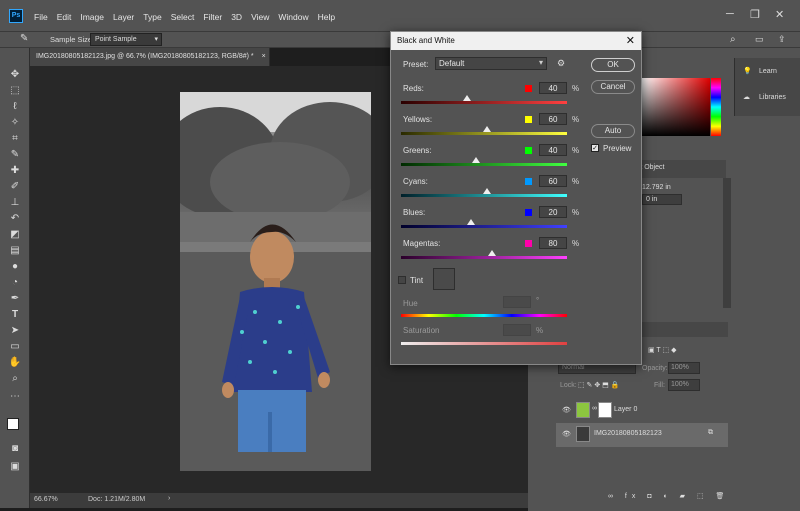 This screenshot has width=800, height=511. I want to click on crop-tool-icon: ⌗, so click(15, 139).